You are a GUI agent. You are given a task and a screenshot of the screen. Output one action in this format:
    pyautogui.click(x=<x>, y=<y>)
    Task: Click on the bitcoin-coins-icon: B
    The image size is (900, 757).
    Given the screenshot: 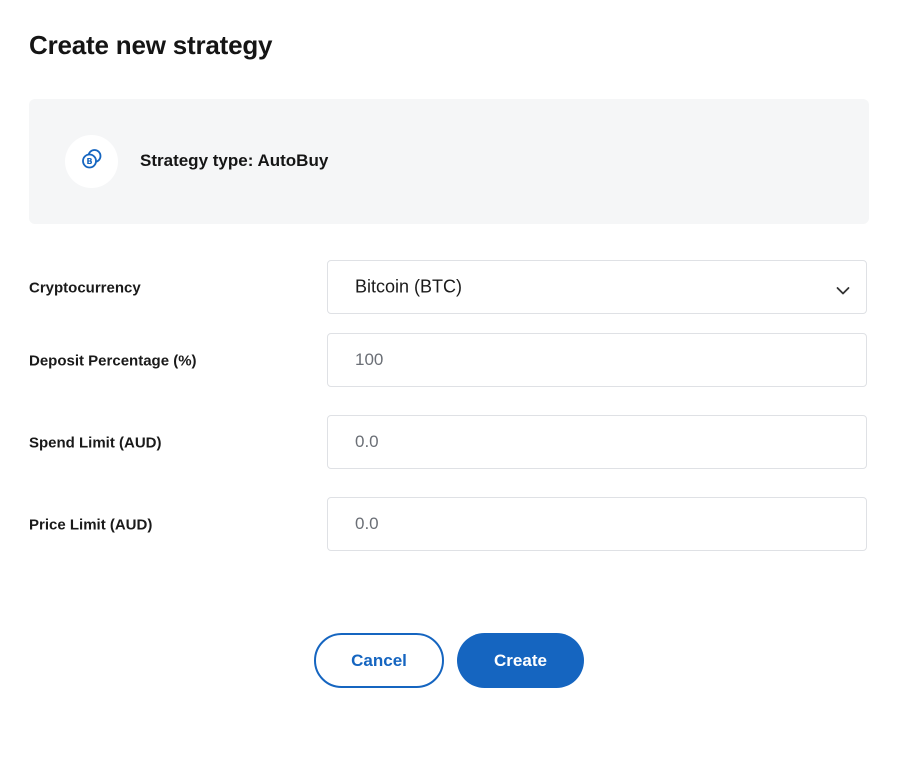 What is the action you would take?
    pyautogui.click(x=92, y=161)
    